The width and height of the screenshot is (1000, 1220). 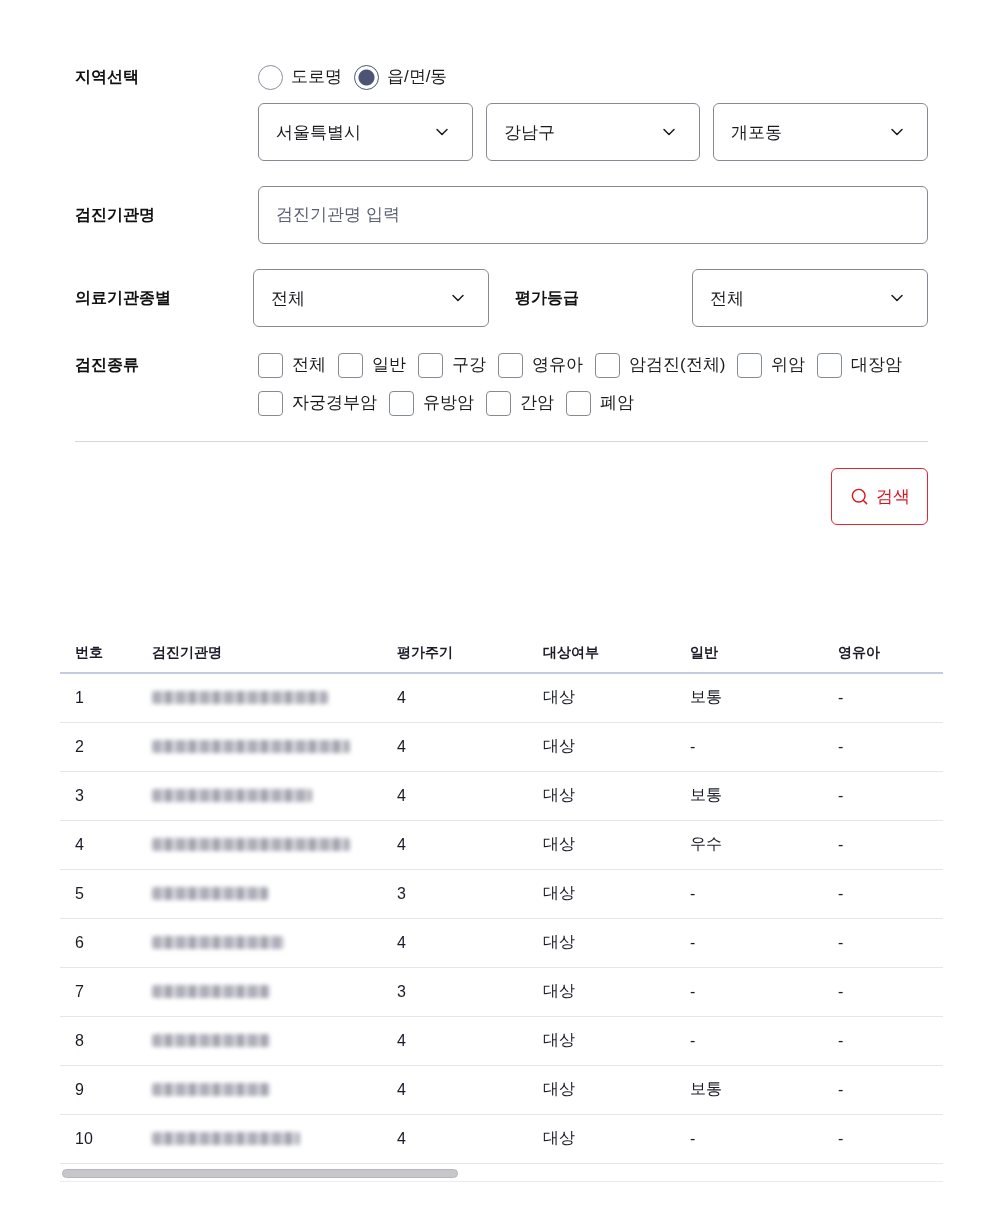 What do you see at coordinates (859, 496) in the screenshot?
I see `search-icon` at bounding box center [859, 496].